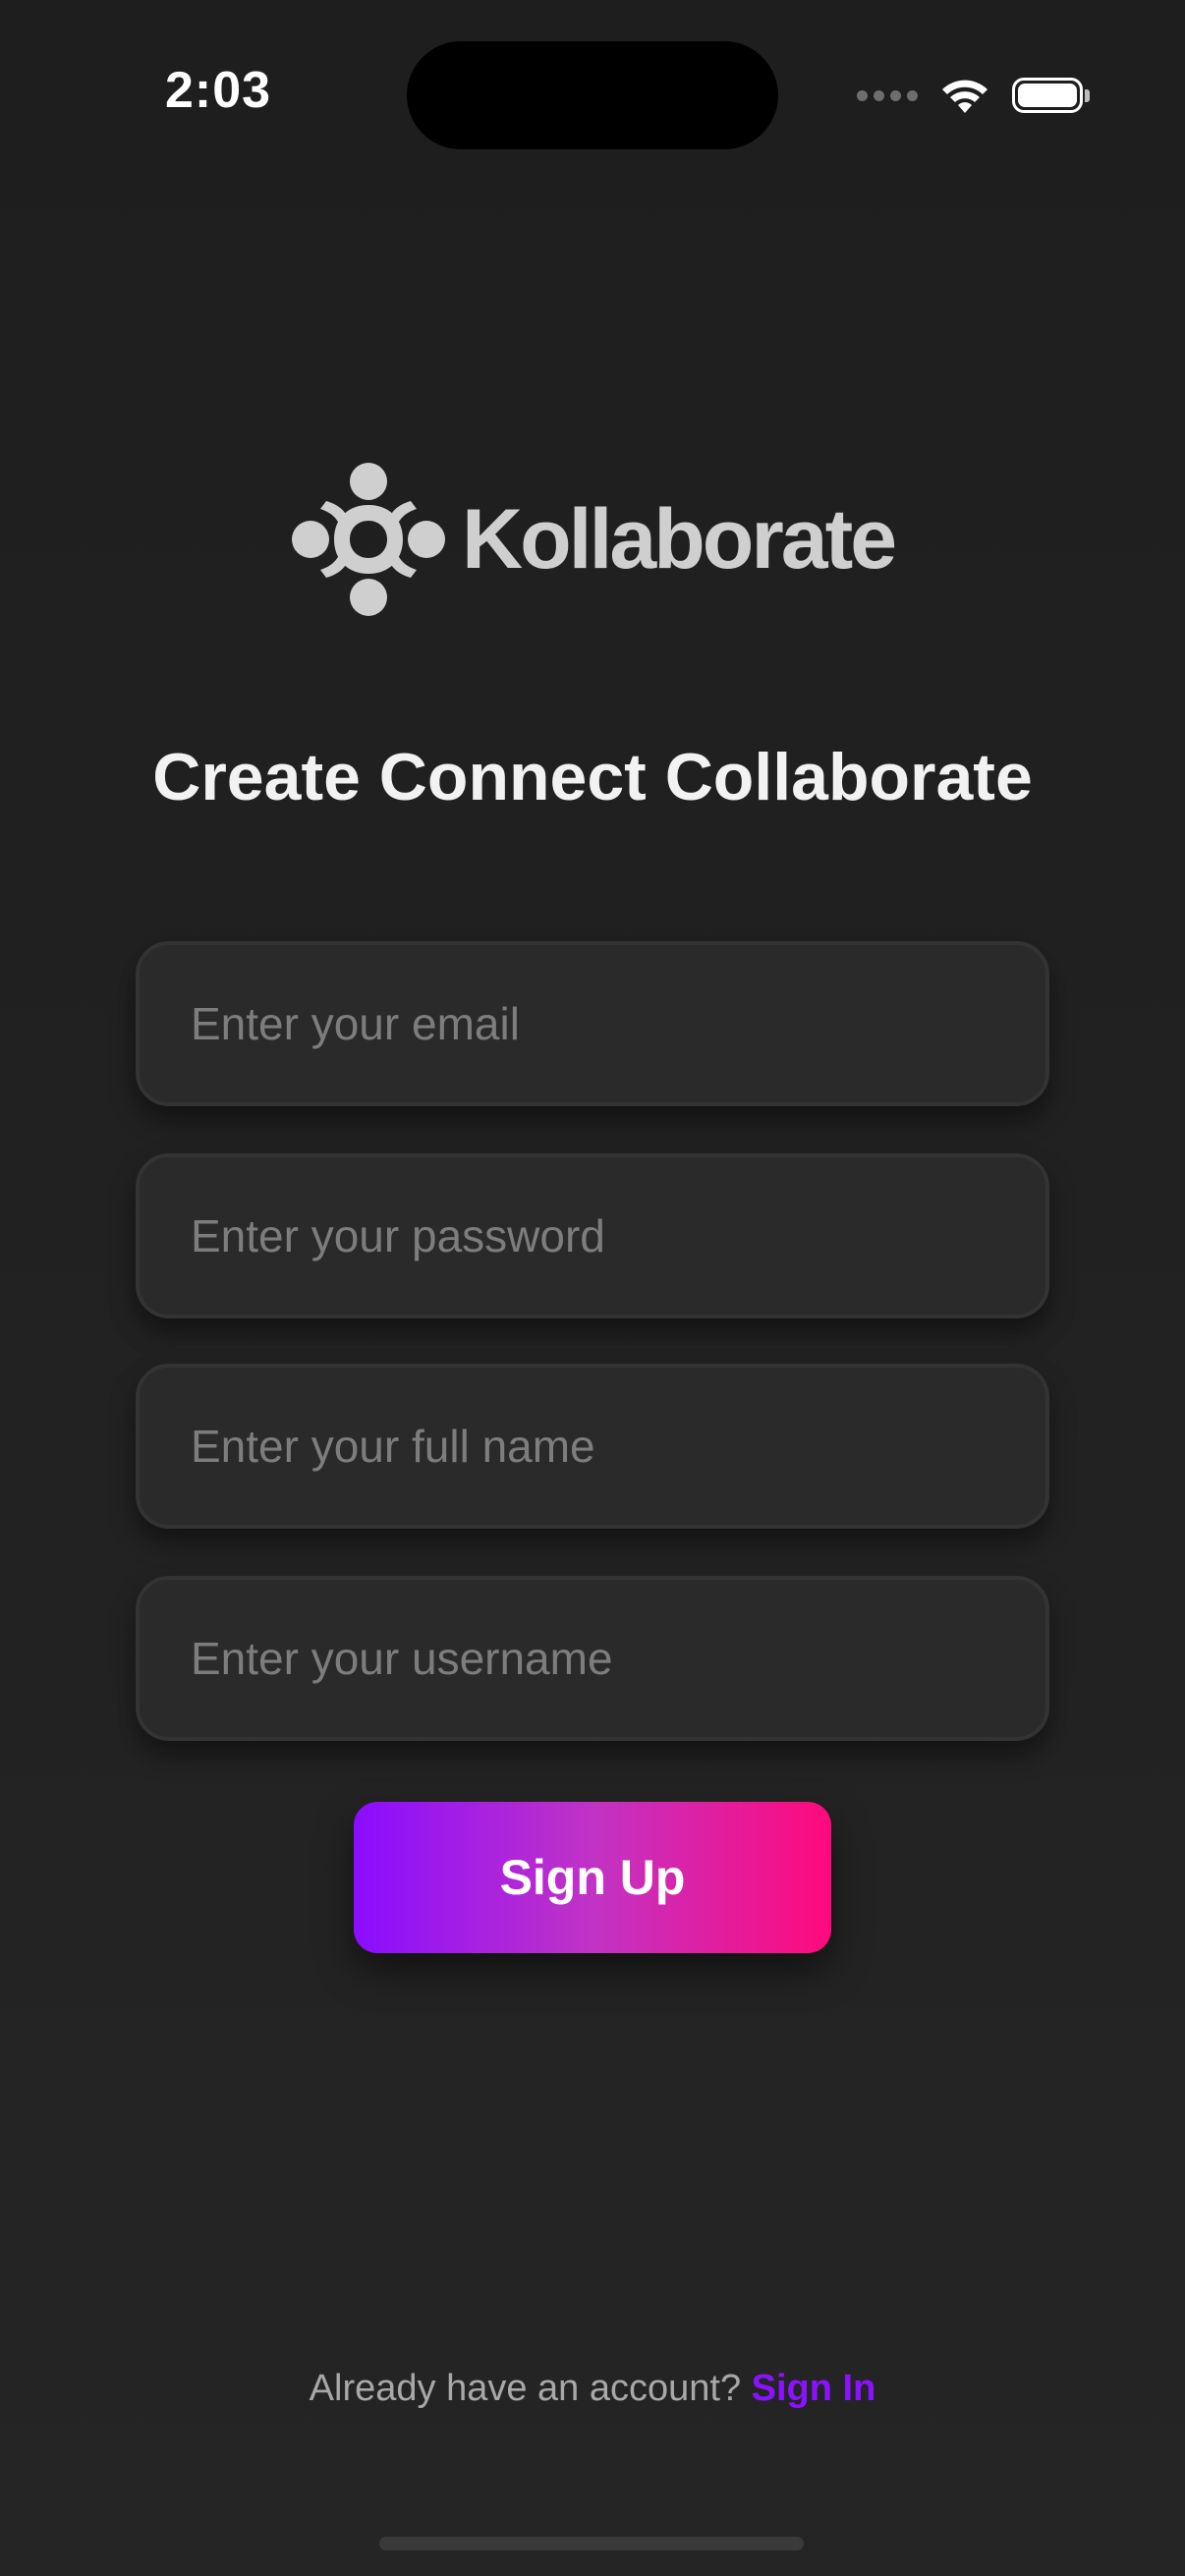 This screenshot has height=2576, width=1185. I want to click on fullname-field-container, so click(592, 1446).